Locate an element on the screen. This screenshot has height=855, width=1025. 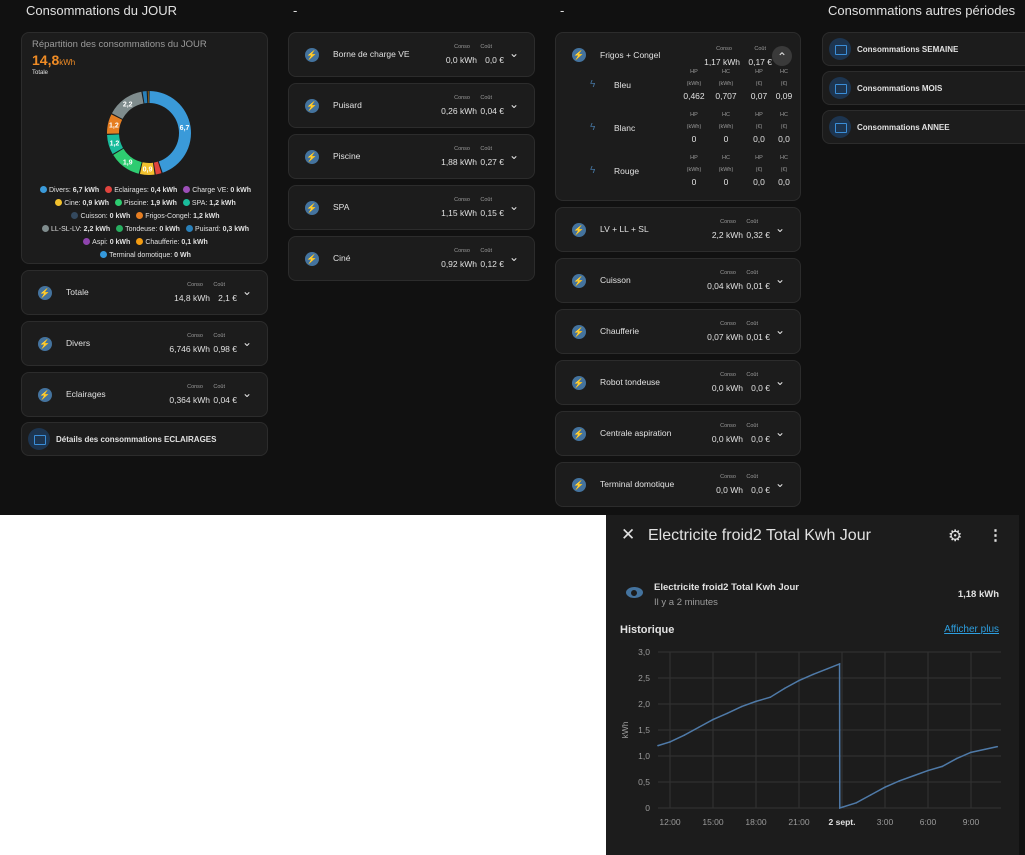
legend-item: Divers: 6,7 kWh is located at coordinates (70, 190).